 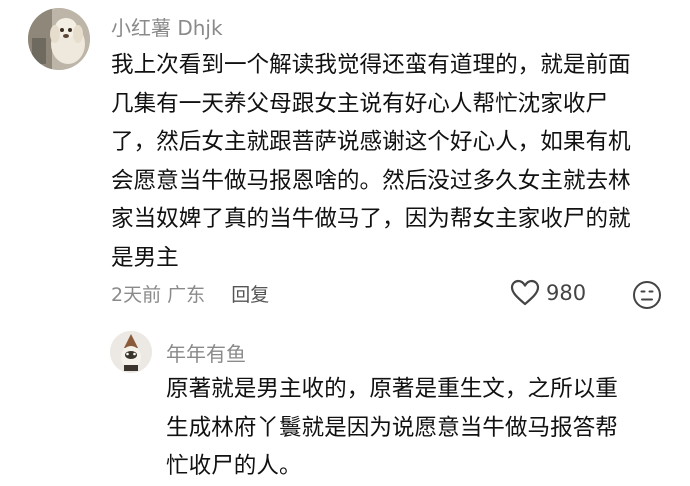 I want to click on cat-avatar, so click(x=131, y=352).